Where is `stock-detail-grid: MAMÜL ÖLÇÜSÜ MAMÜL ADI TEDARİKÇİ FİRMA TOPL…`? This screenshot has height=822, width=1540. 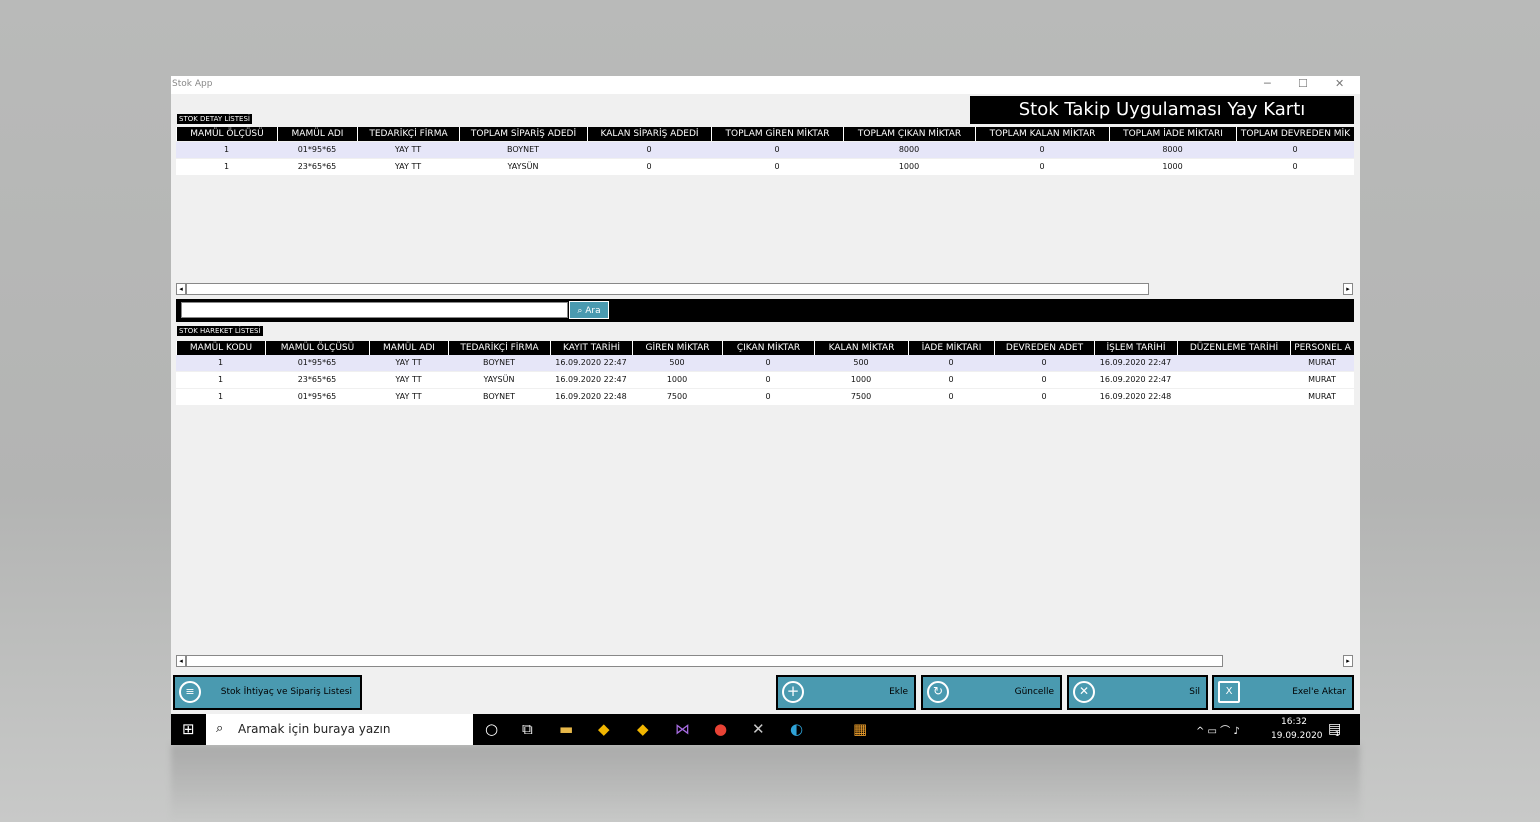
stock-detail-grid: MAMÜL ÖLÇÜSÜ MAMÜL ADI TEDARİKÇİ FİRMA TOPL… is located at coordinates (765, 204).